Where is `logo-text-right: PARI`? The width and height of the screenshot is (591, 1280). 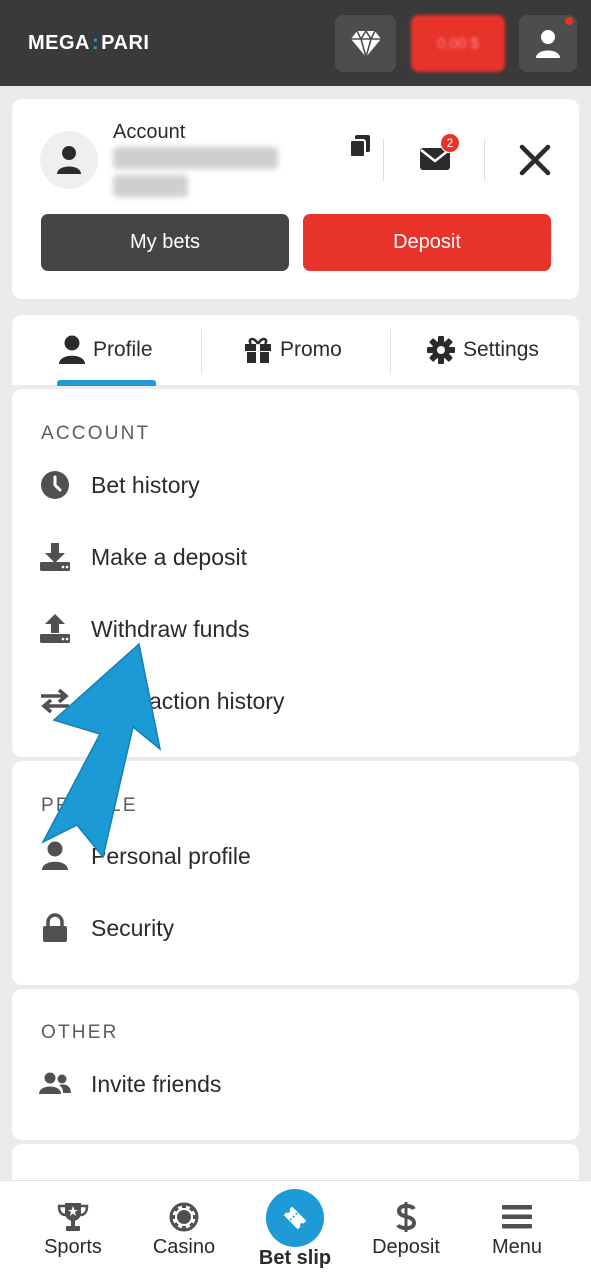
logo-text-right: PARI is located at coordinates (125, 42).